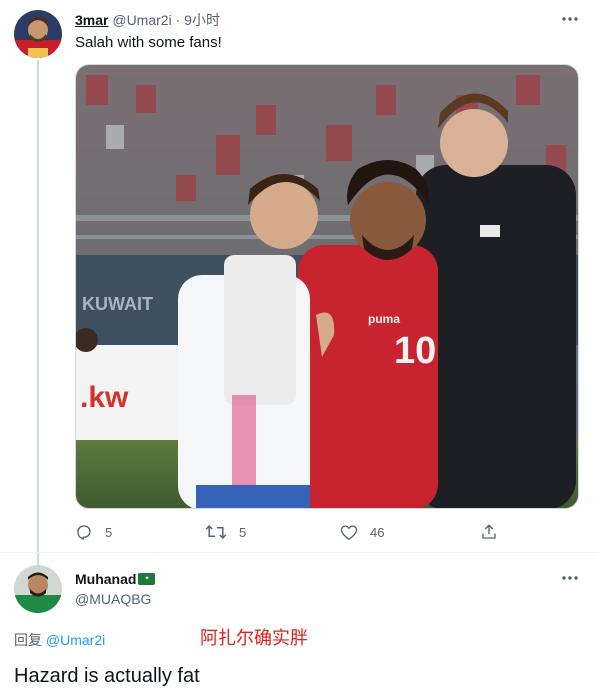 This screenshot has height=691, width=598. Describe the element at coordinates (113, 599) in the screenshot. I see `author-handle: @MUAQBG` at that location.